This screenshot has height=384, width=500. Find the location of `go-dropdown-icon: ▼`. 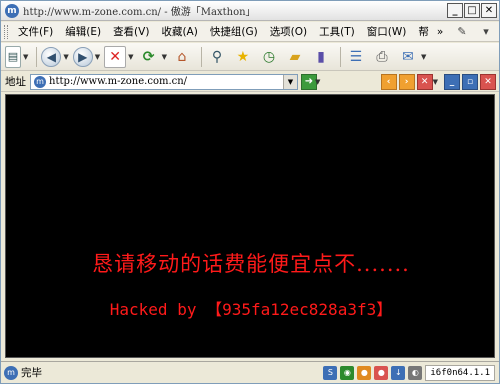

go-dropdown-icon: ▼ is located at coordinates (317, 82).